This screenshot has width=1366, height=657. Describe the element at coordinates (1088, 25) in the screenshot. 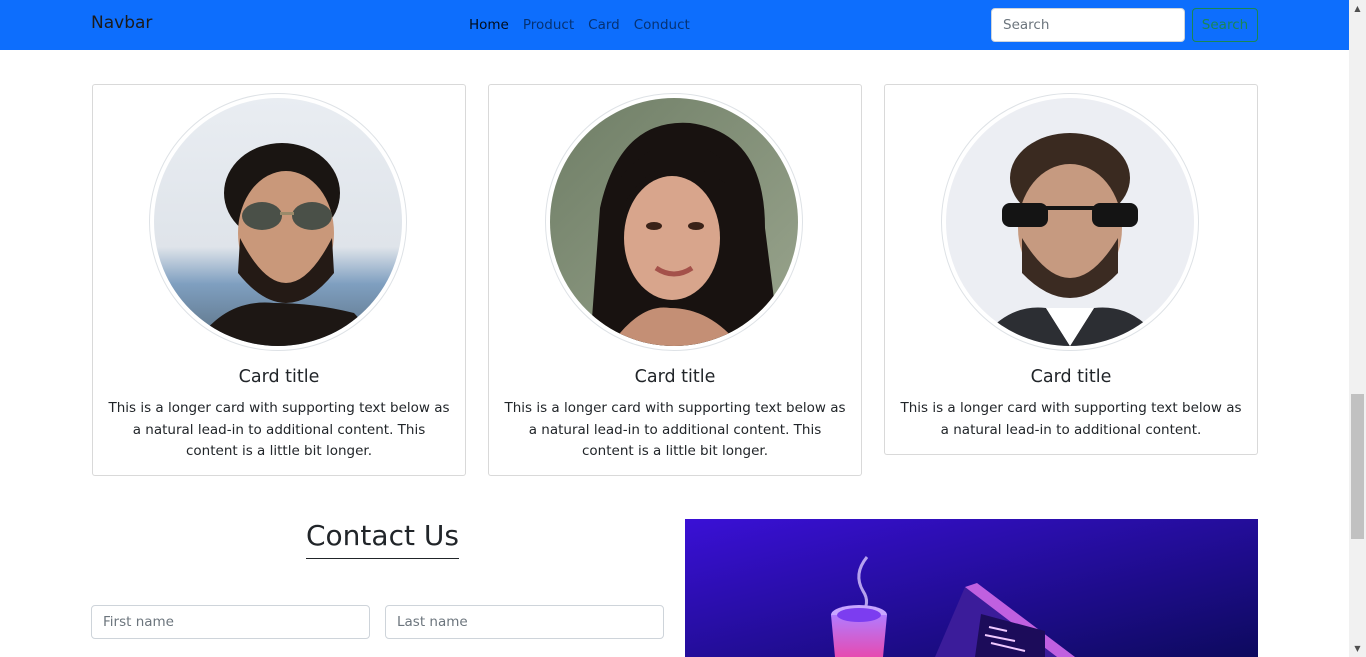

I see `search-input` at that location.